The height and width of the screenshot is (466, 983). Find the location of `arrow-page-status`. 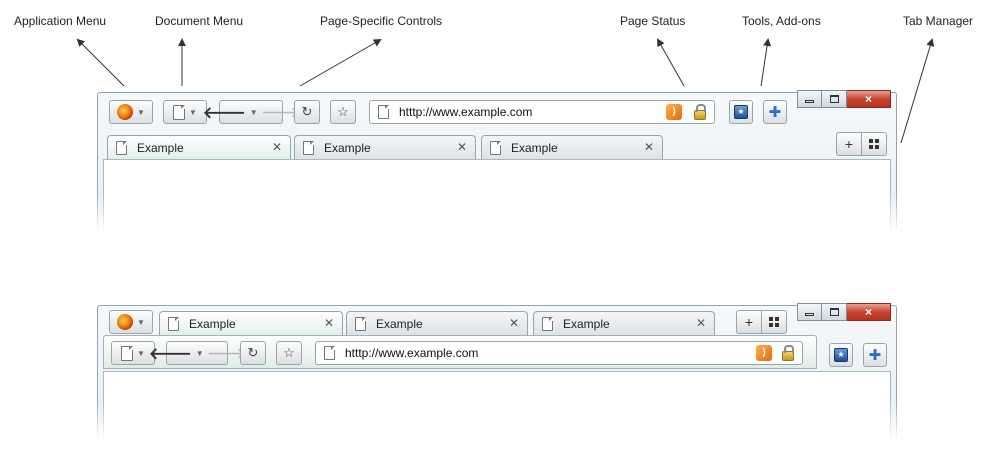

arrow-page-status is located at coordinates (671, 62).